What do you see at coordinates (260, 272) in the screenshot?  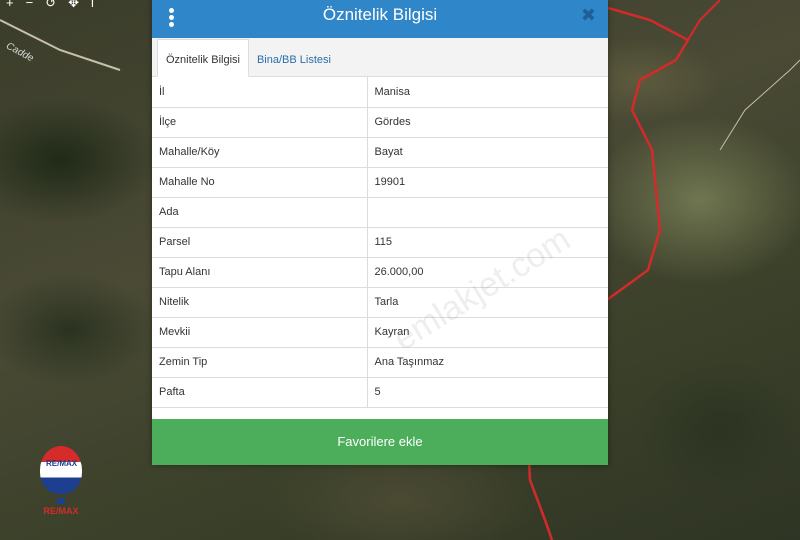 I see `row-key: Tapu Alanı` at bounding box center [260, 272].